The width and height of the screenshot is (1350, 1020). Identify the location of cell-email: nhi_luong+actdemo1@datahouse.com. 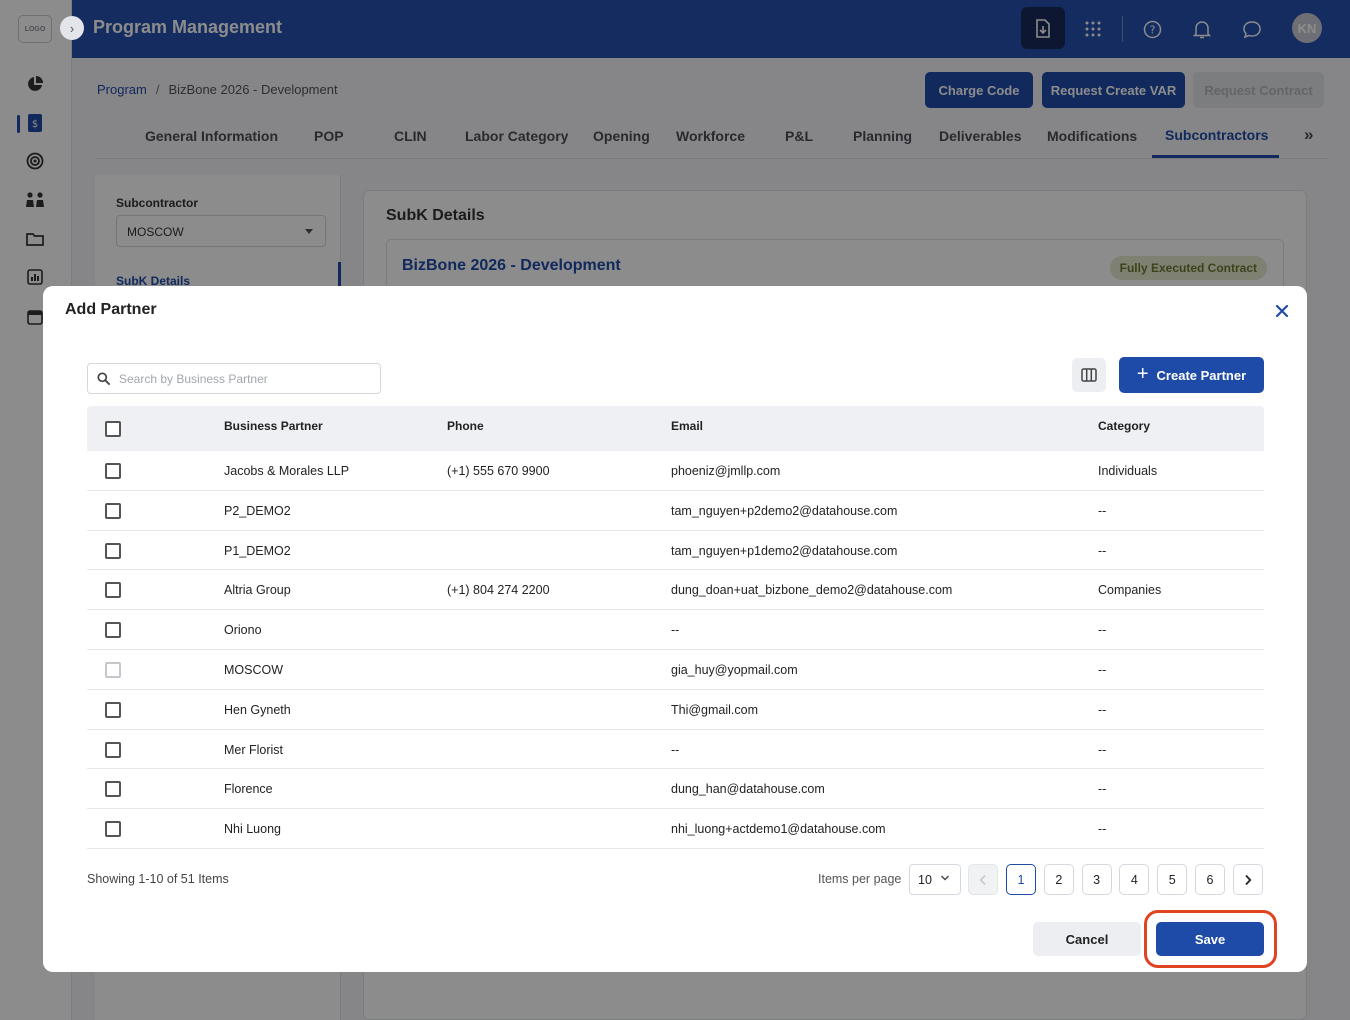
(778, 829).